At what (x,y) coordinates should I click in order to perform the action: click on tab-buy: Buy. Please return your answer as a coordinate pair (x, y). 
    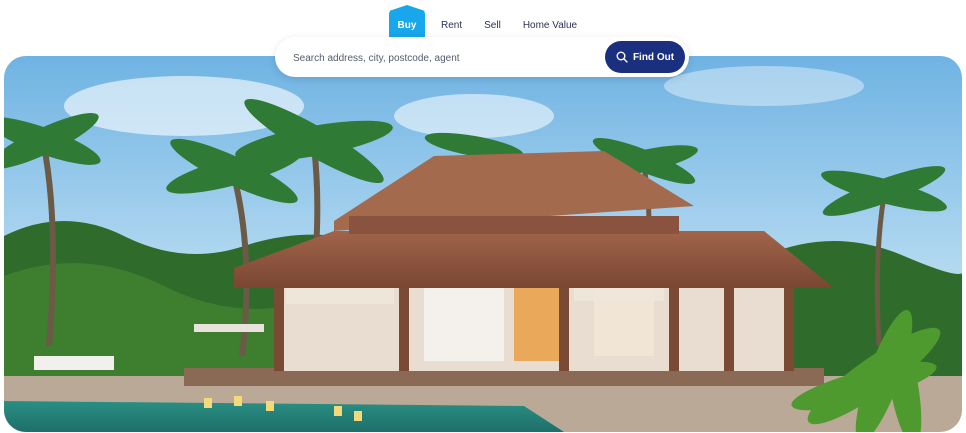
    Looking at the image, I should click on (407, 22).